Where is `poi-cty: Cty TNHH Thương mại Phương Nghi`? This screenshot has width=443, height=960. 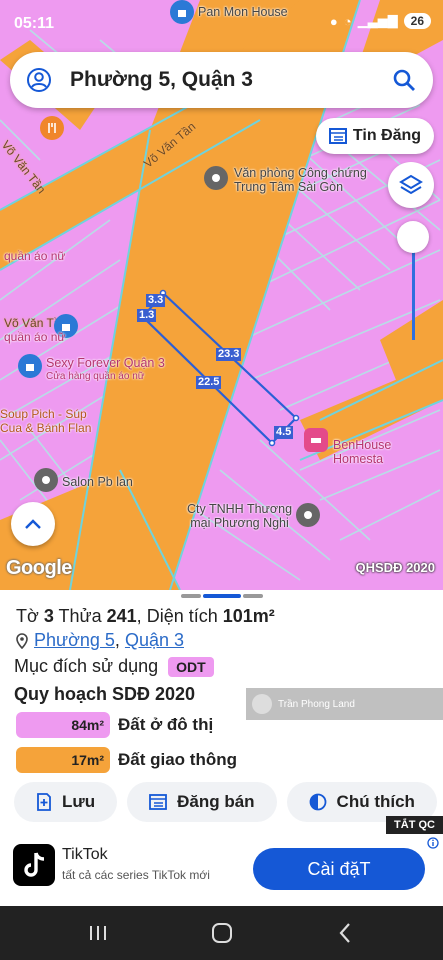
poi-cty: Cty TNHH Thương mại Phương Nghi is located at coordinates (239, 516).